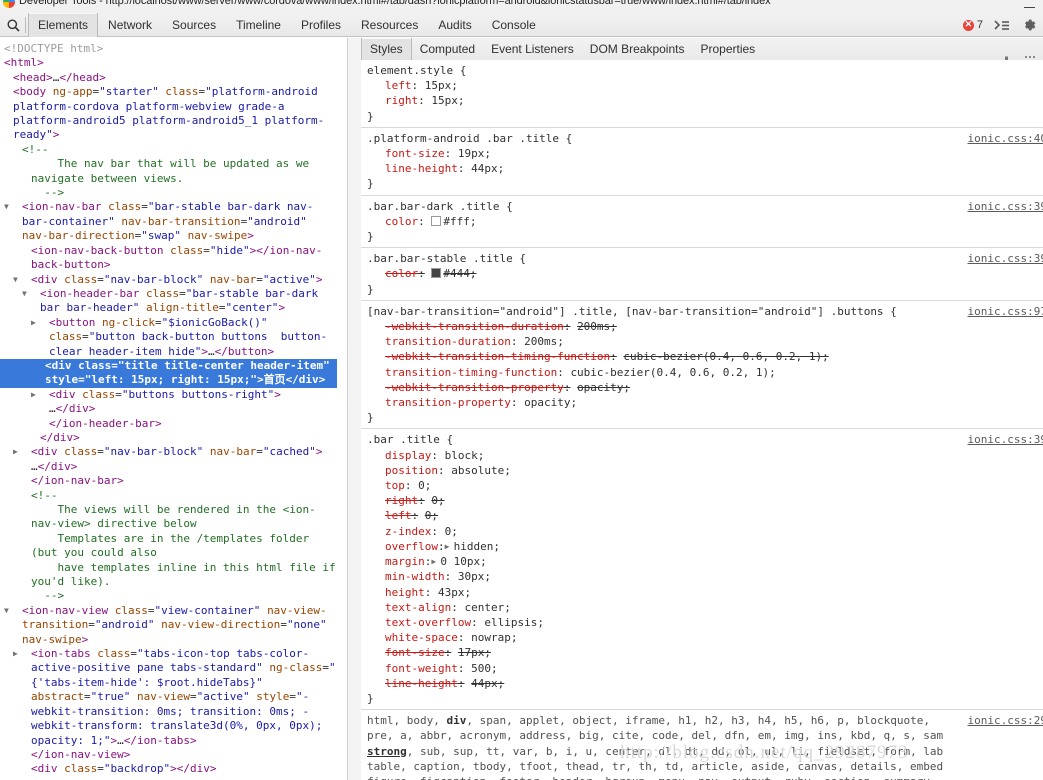 This screenshot has width=1043, height=780. Describe the element at coordinates (481, 470) in the screenshot. I see `css-property-value: absolute;` at that location.